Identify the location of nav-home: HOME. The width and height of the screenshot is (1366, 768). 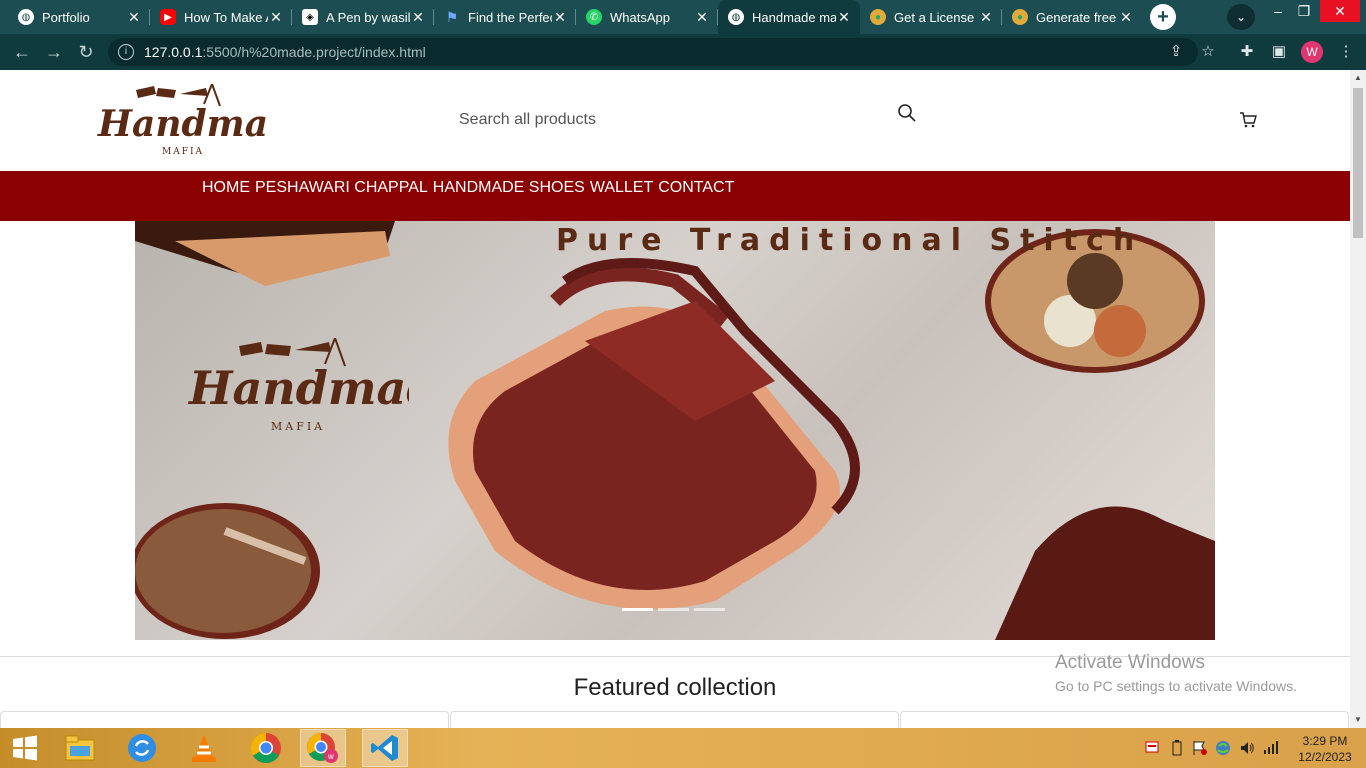
(226, 188).